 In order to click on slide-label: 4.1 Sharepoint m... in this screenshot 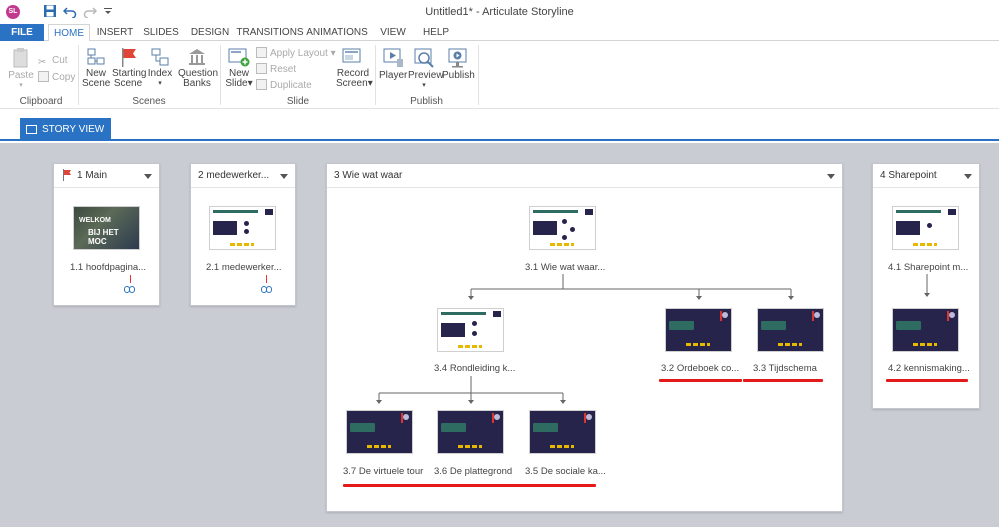, I will do `click(928, 267)`.